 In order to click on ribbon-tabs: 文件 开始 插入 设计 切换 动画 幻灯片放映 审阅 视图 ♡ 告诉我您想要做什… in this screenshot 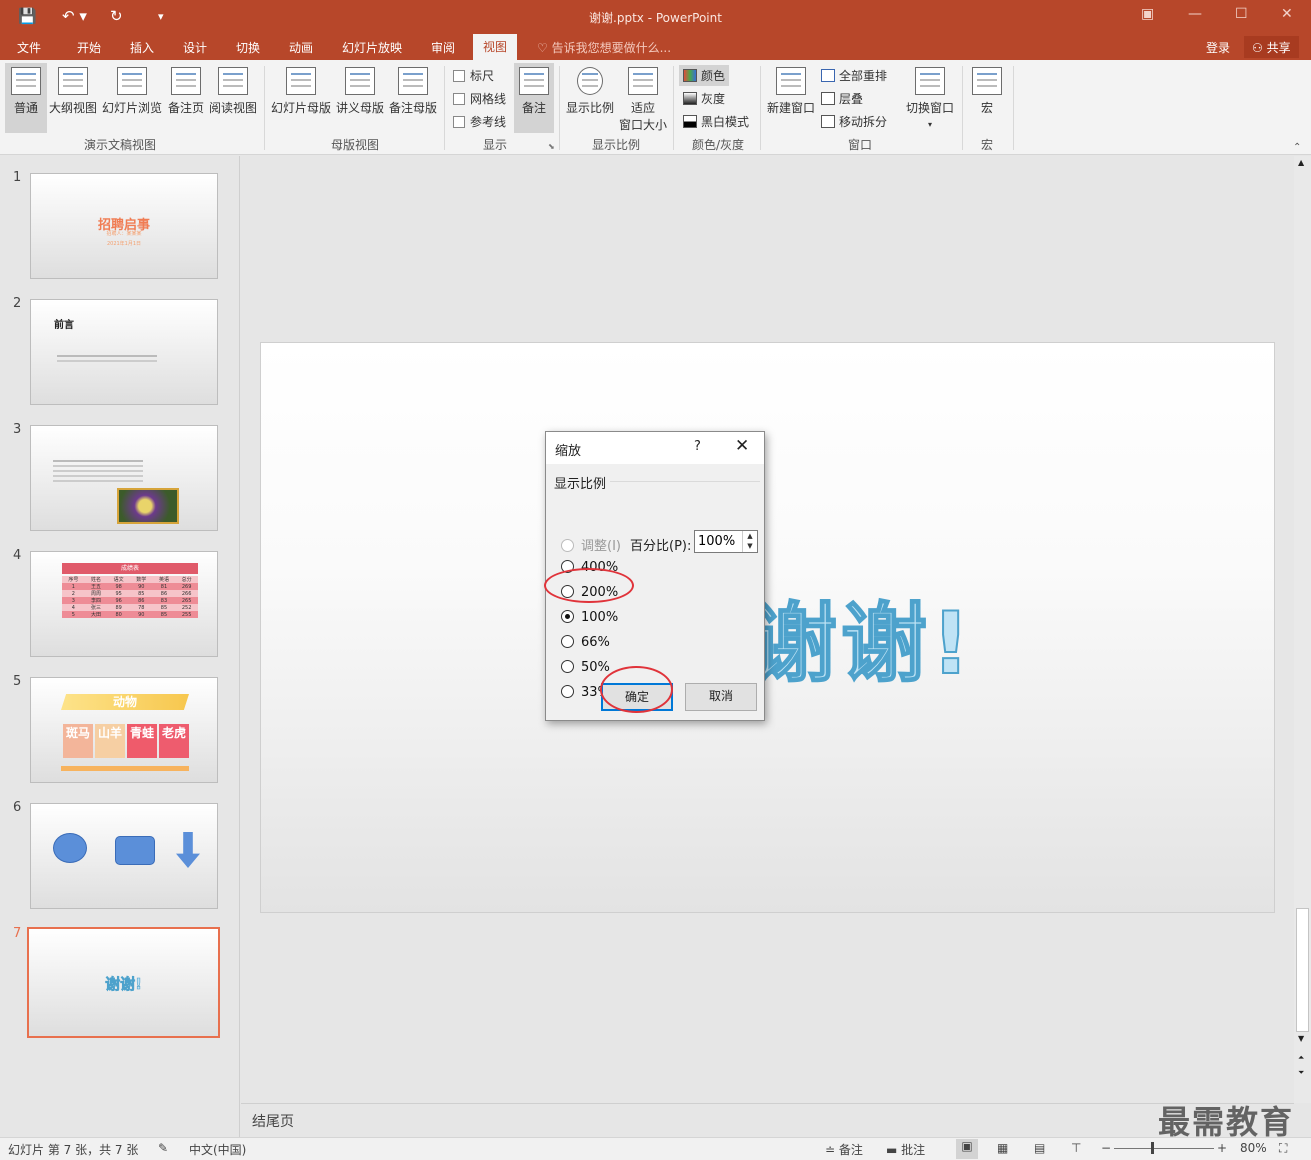, I will do `click(655, 47)`.